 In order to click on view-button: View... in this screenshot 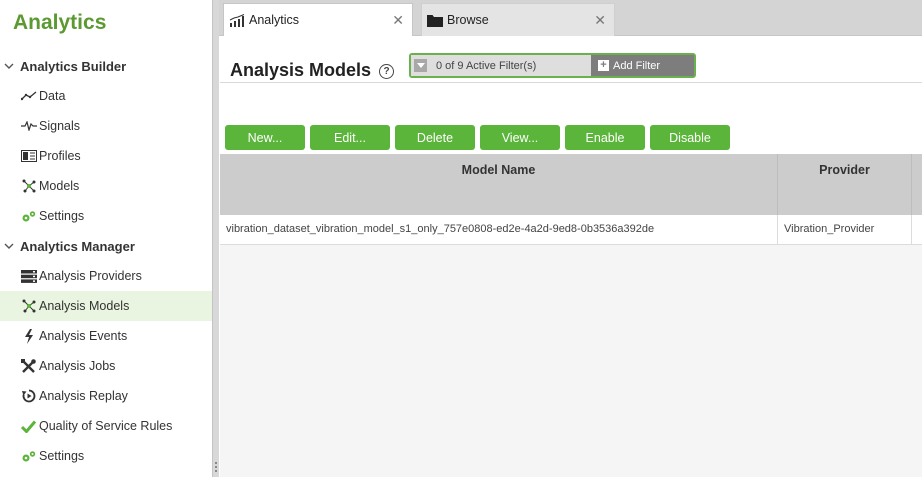, I will do `click(520, 137)`.